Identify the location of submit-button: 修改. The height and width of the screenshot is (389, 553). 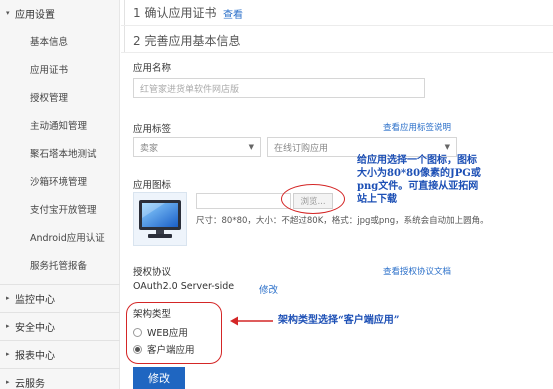
(159, 378).